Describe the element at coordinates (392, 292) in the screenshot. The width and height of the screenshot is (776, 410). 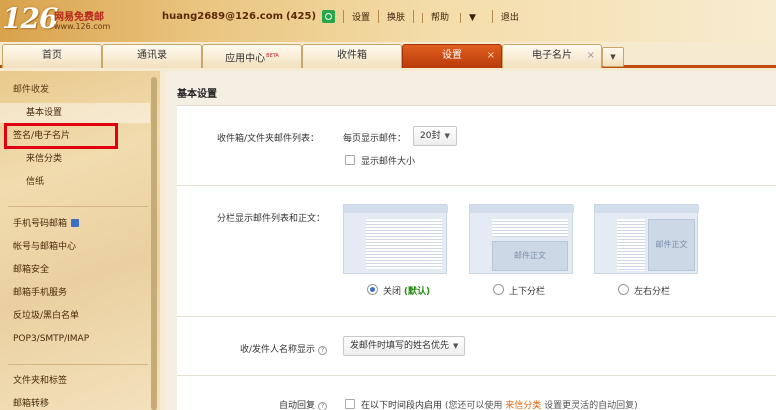
I see `split-off-text: 关闭` at that location.